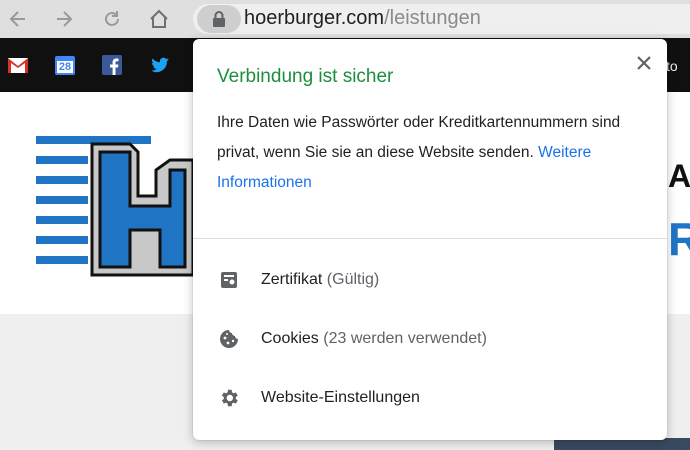  I want to click on back-button, so click(18, 19).